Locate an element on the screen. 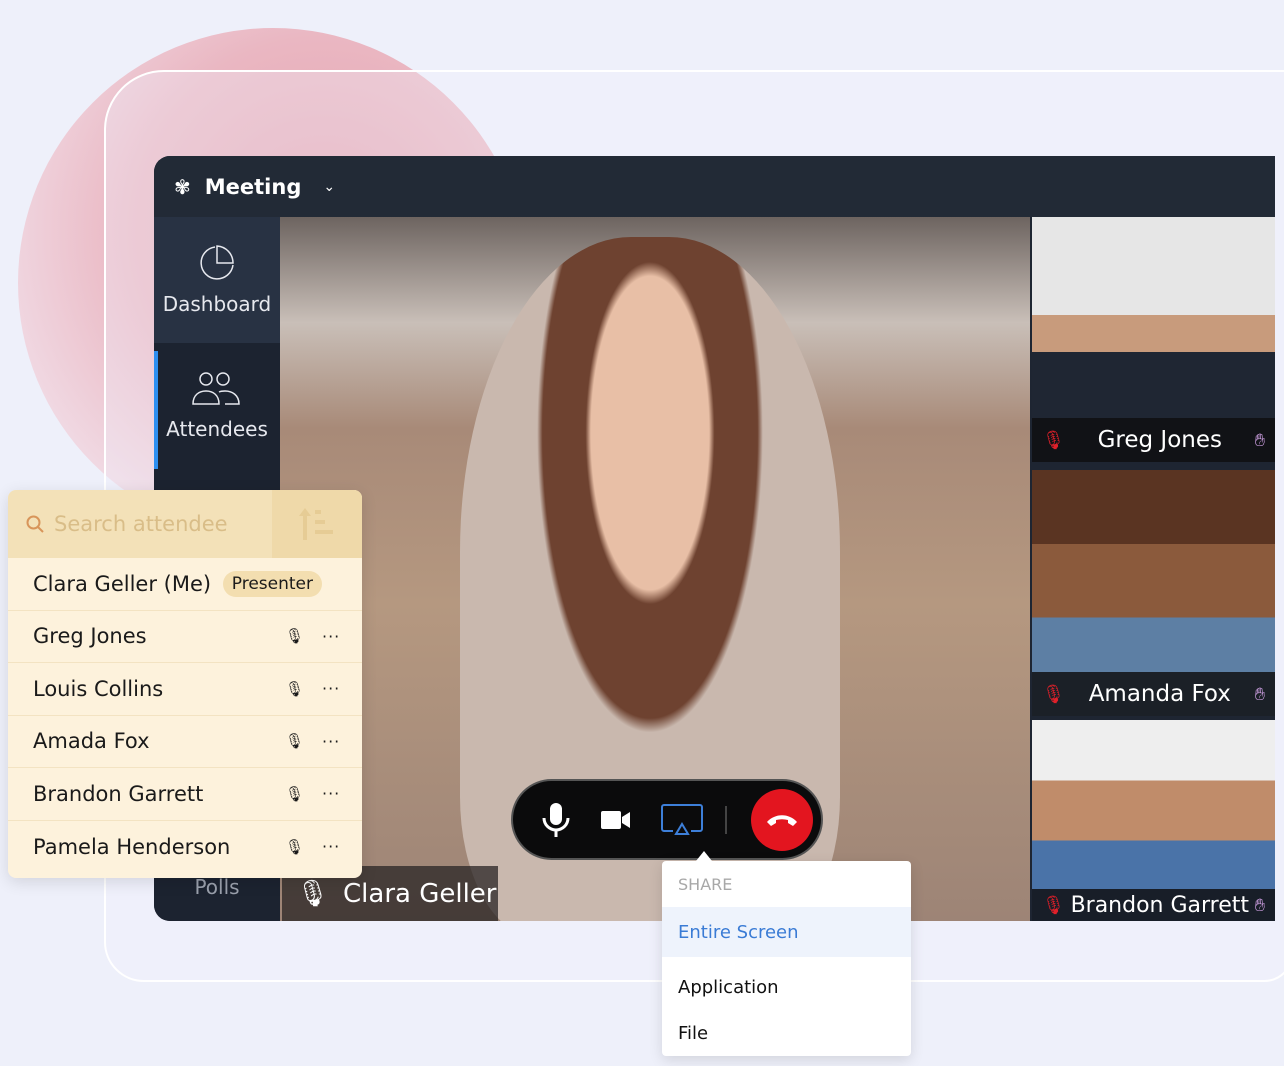 The width and height of the screenshot is (1284, 1066). meeting-title: Meeting is located at coordinates (253, 186).